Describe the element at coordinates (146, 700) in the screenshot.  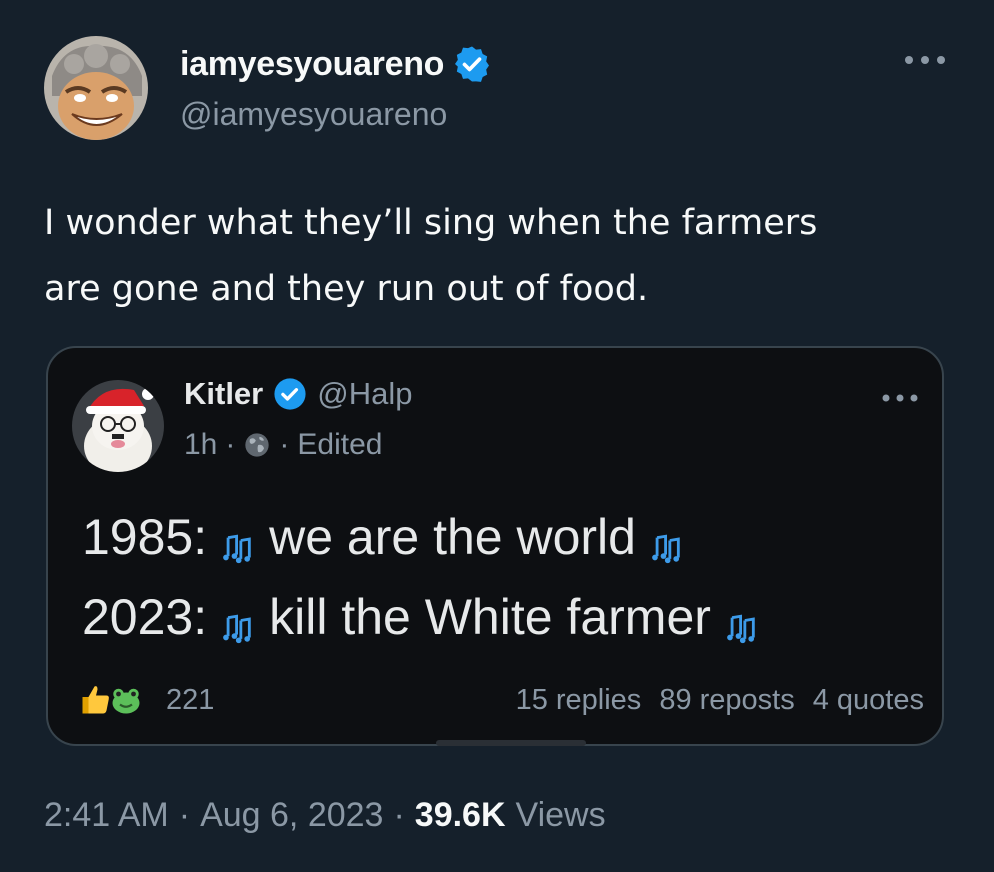
I see `reactions: 221` at that location.